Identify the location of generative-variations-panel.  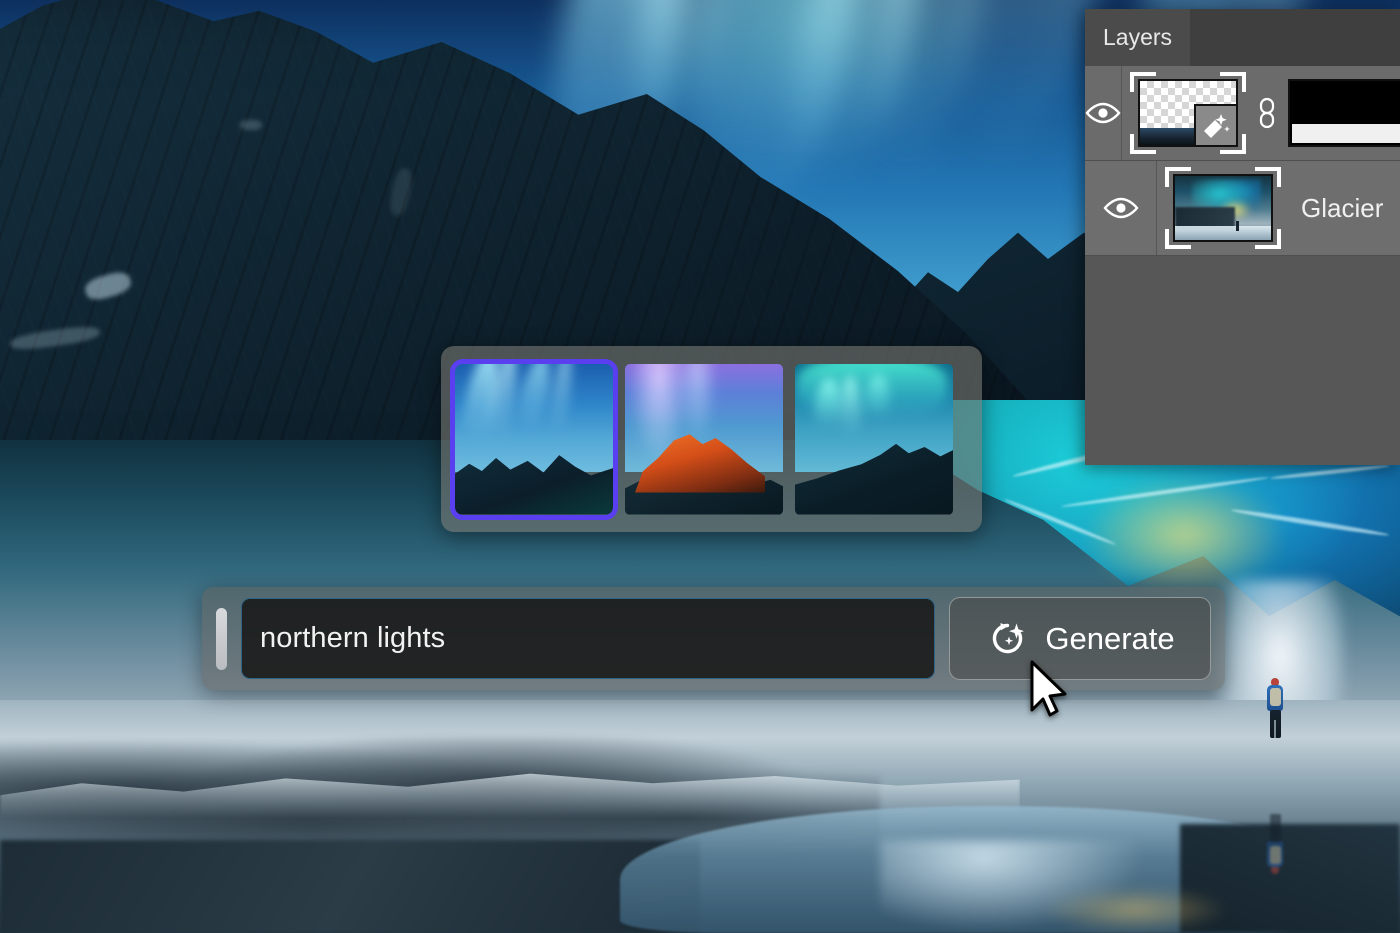
(711, 439).